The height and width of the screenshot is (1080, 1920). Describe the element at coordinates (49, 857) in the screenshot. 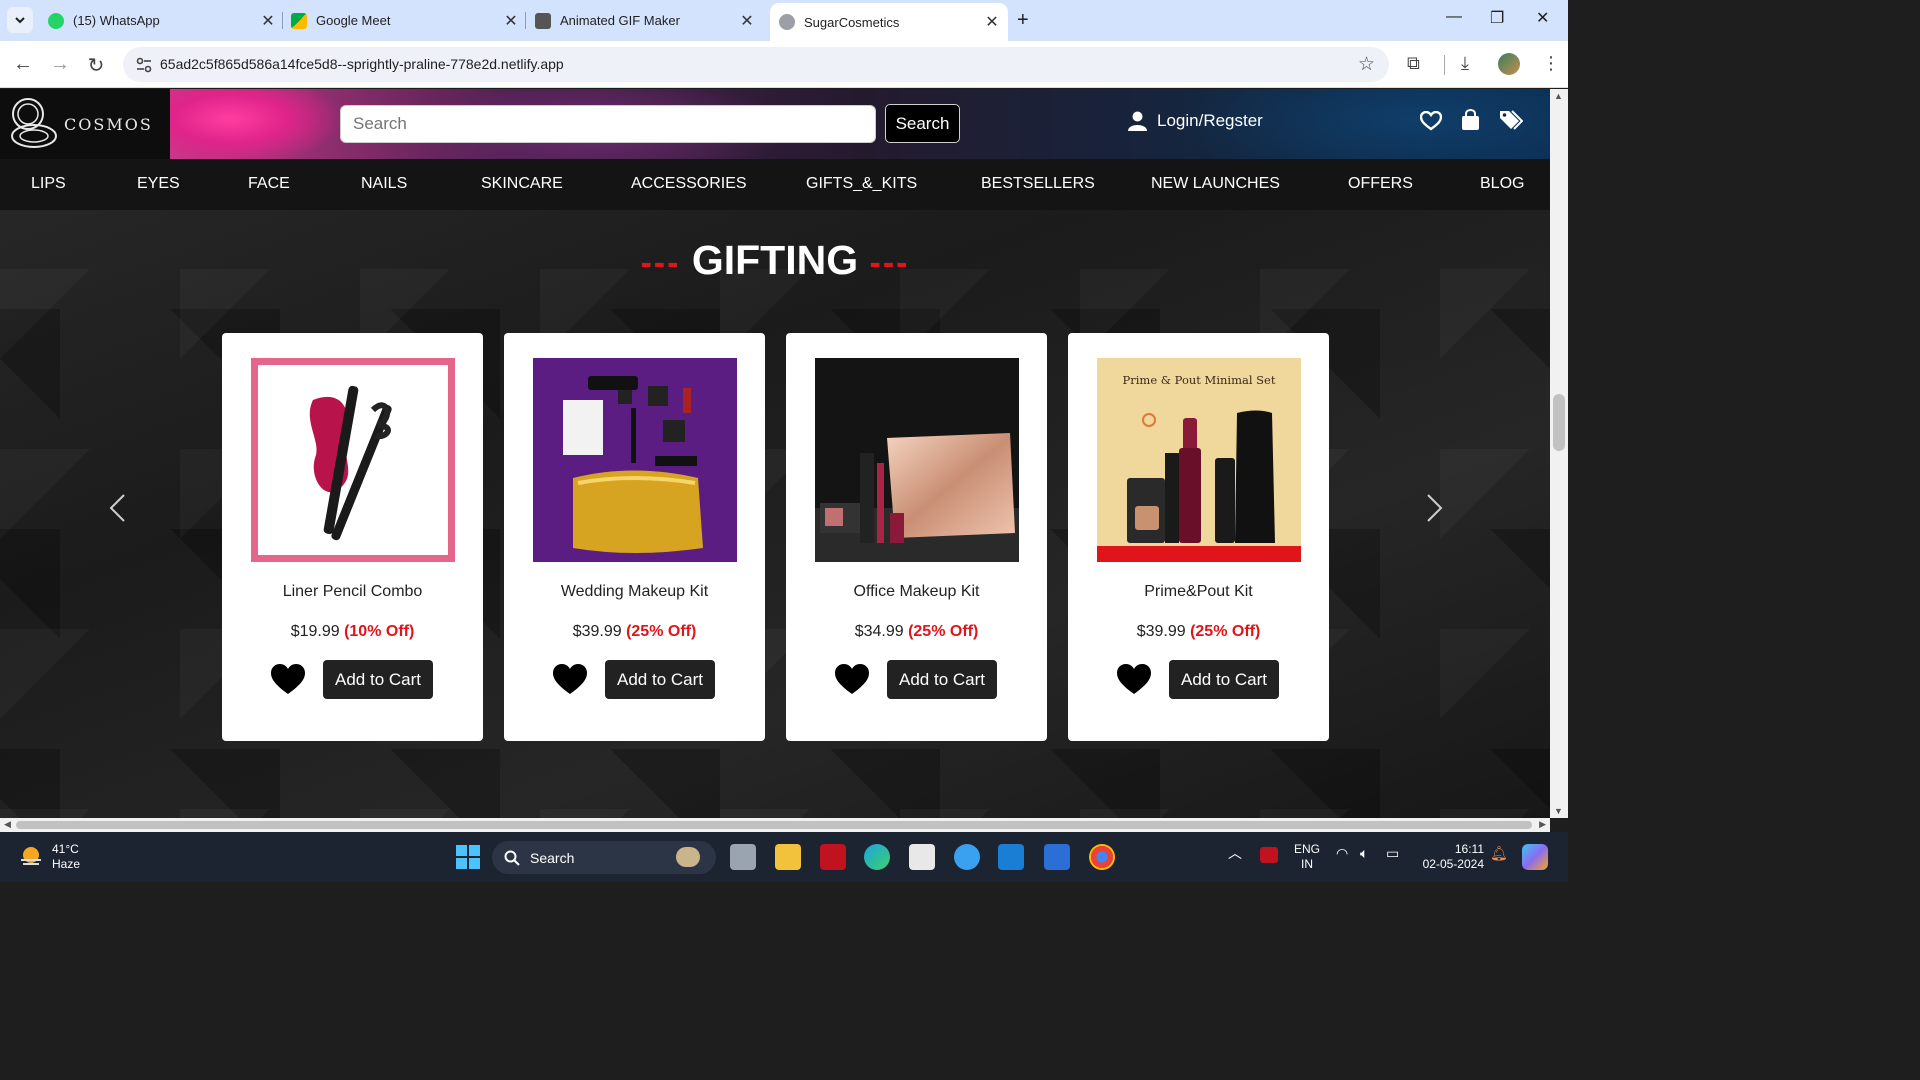

I see `weather-widget: 41°C Haze` at that location.